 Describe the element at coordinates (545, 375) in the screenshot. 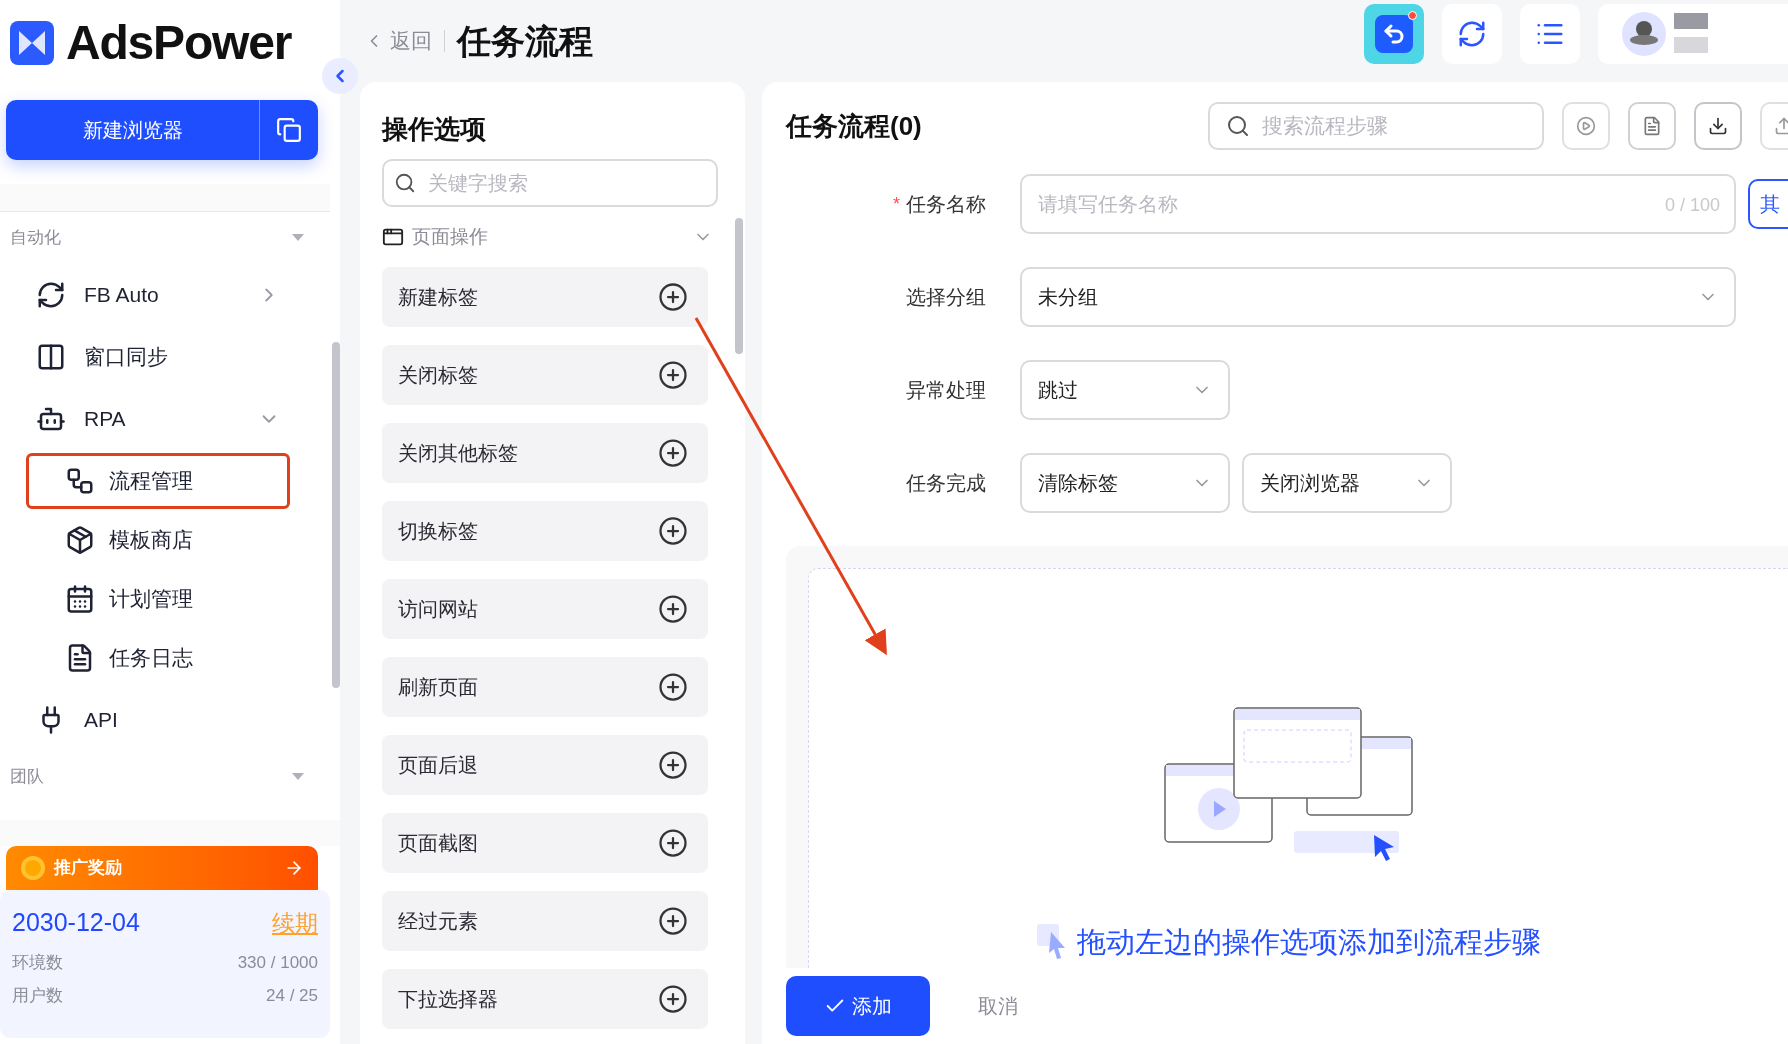

I see `operation-item: 关闭标签` at that location.